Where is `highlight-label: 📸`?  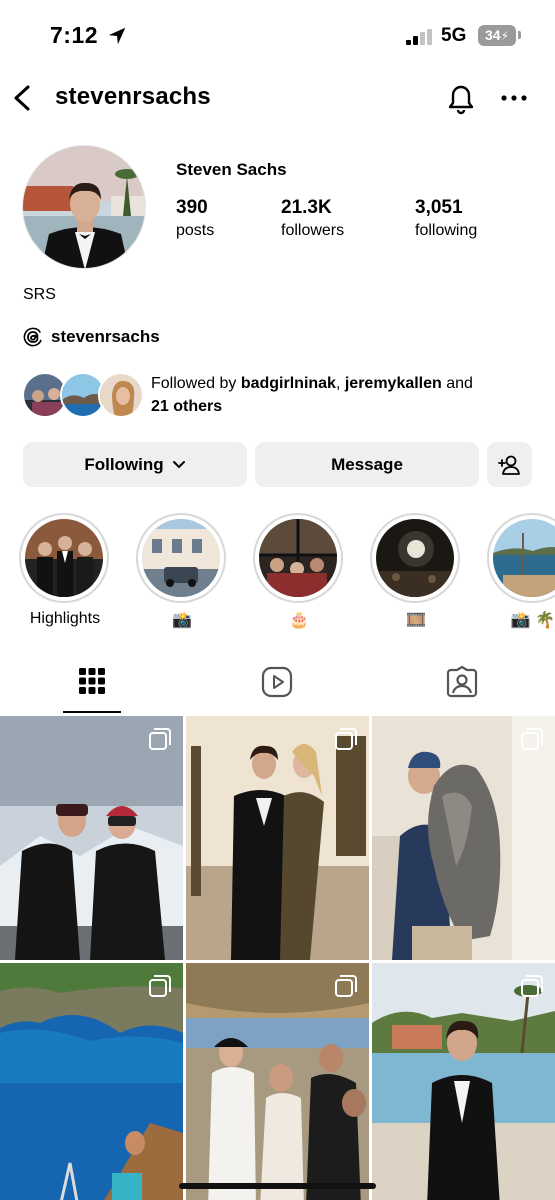
highlight-label: 📸 is located at coordinates (182, 620).